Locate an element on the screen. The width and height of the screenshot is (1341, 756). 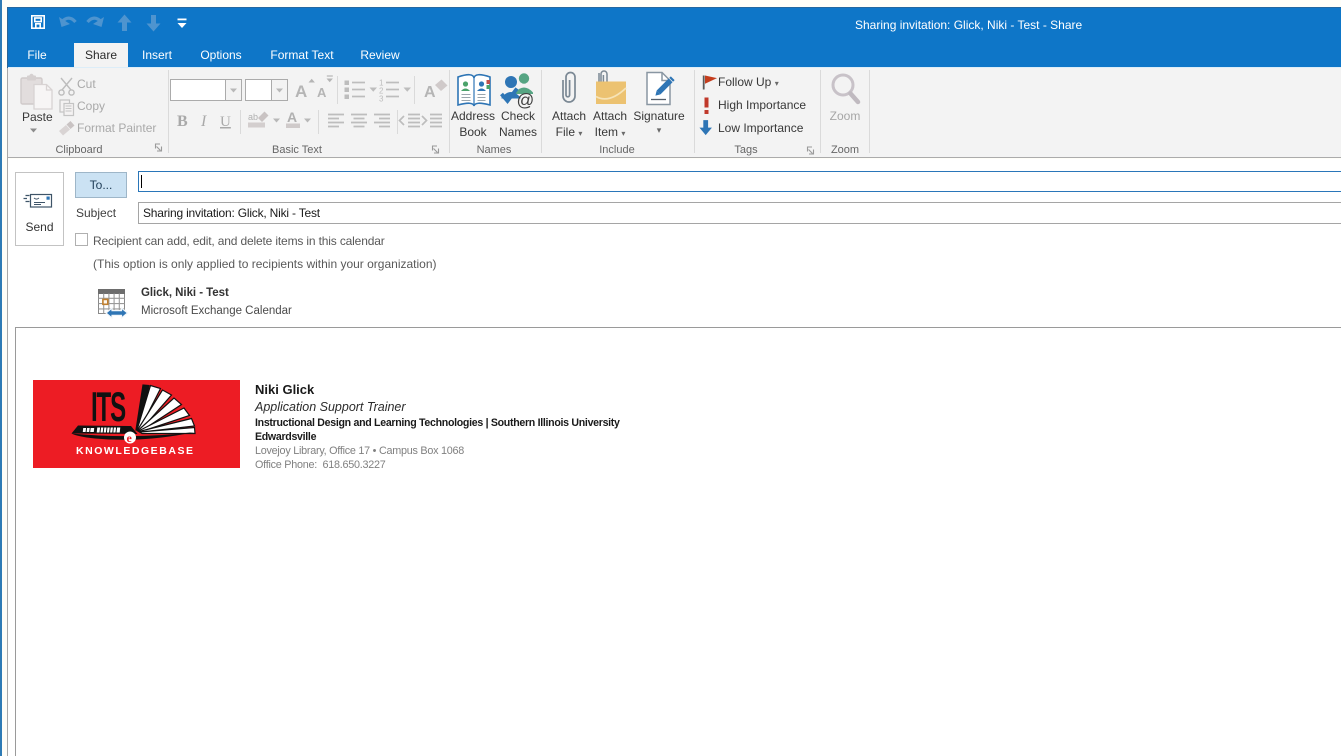
svg-text: e is located at coordinates (130, 438).